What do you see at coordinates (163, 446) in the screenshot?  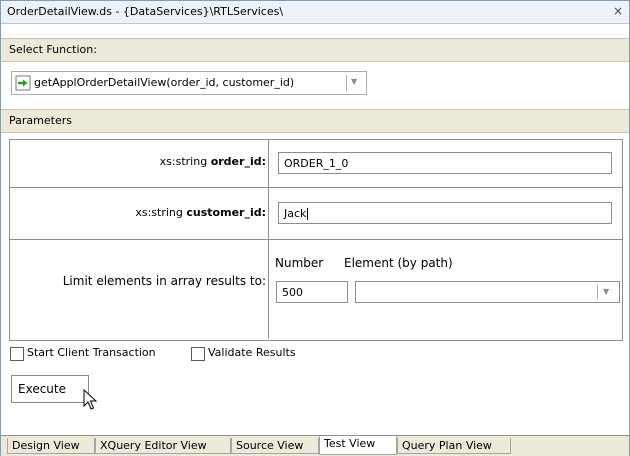 I see `tab-xquery-editor-view: XQuery Editor View` at bounding box center [163, 446].